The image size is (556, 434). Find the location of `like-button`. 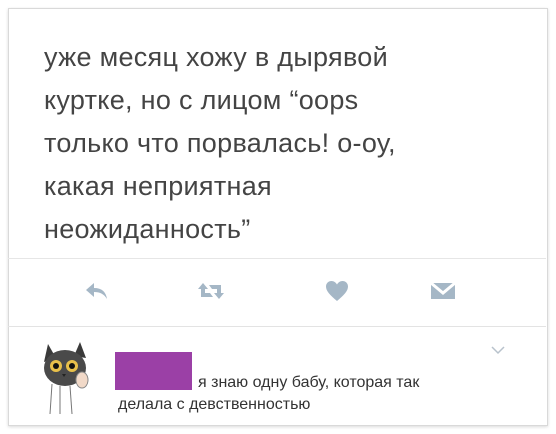

like-button is located at coordinates (337, 291).